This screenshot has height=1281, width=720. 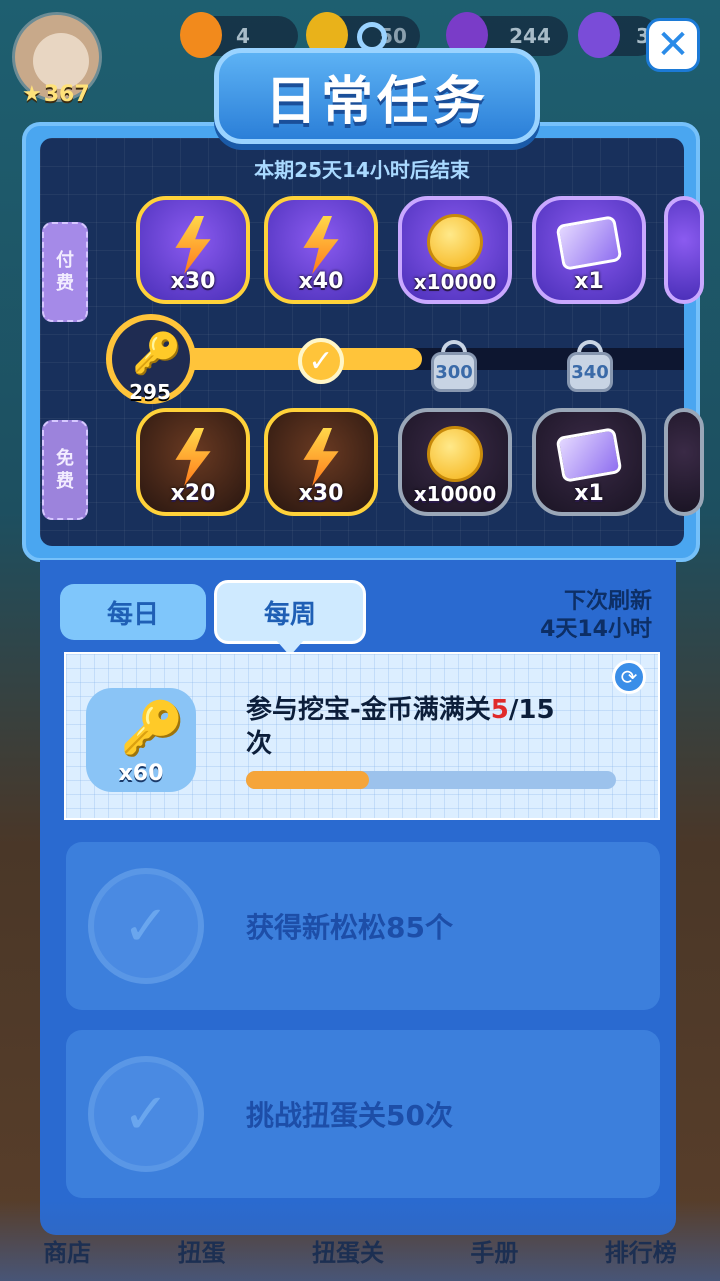 I want to click on current-keys-value: 295, so click(x=150, y=392).